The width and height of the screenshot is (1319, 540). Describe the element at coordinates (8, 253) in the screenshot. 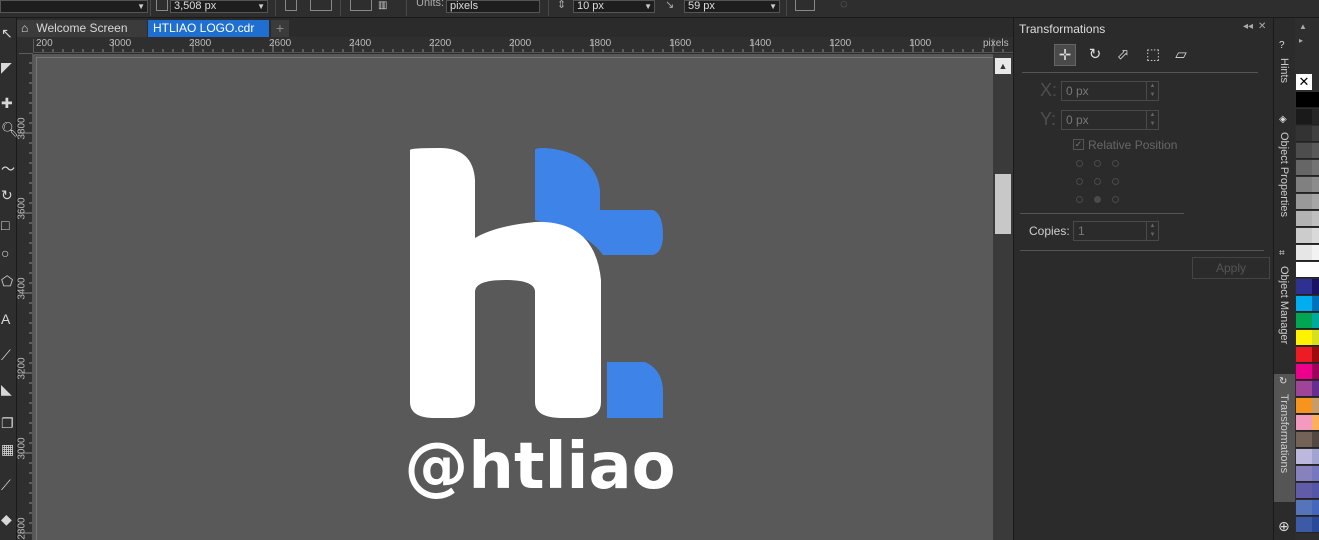

I see `ellipse-tool-icon: ○` at that location.